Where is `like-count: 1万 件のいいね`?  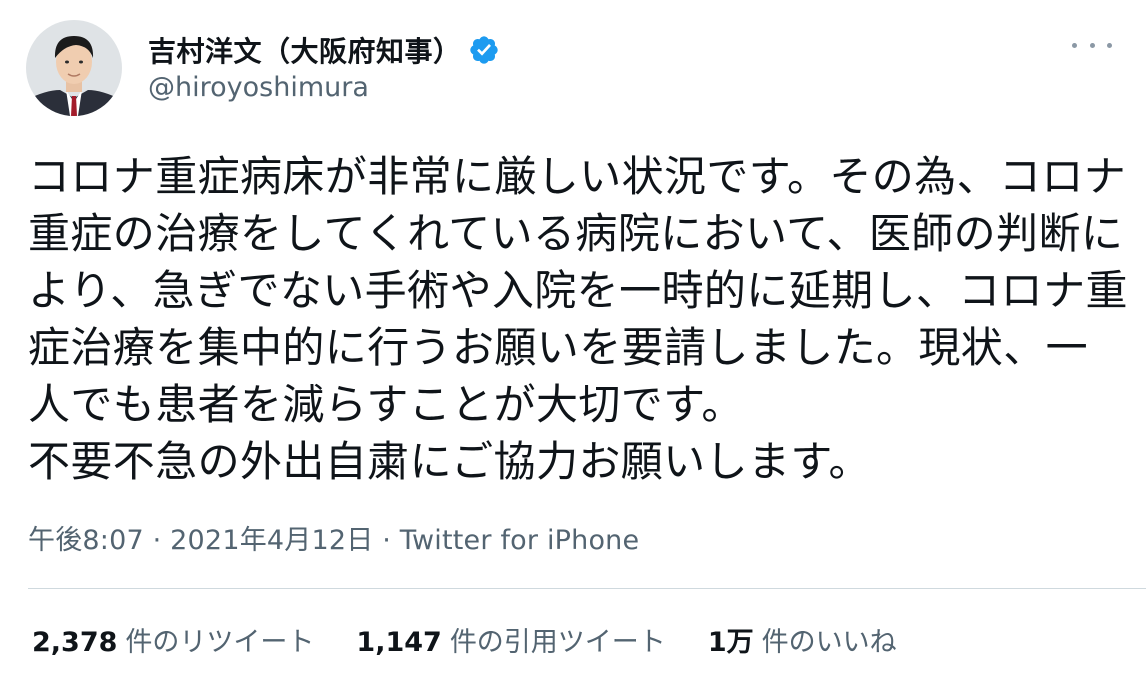
like-count: 1万 件のいいね is located at coordinates (802, 639).